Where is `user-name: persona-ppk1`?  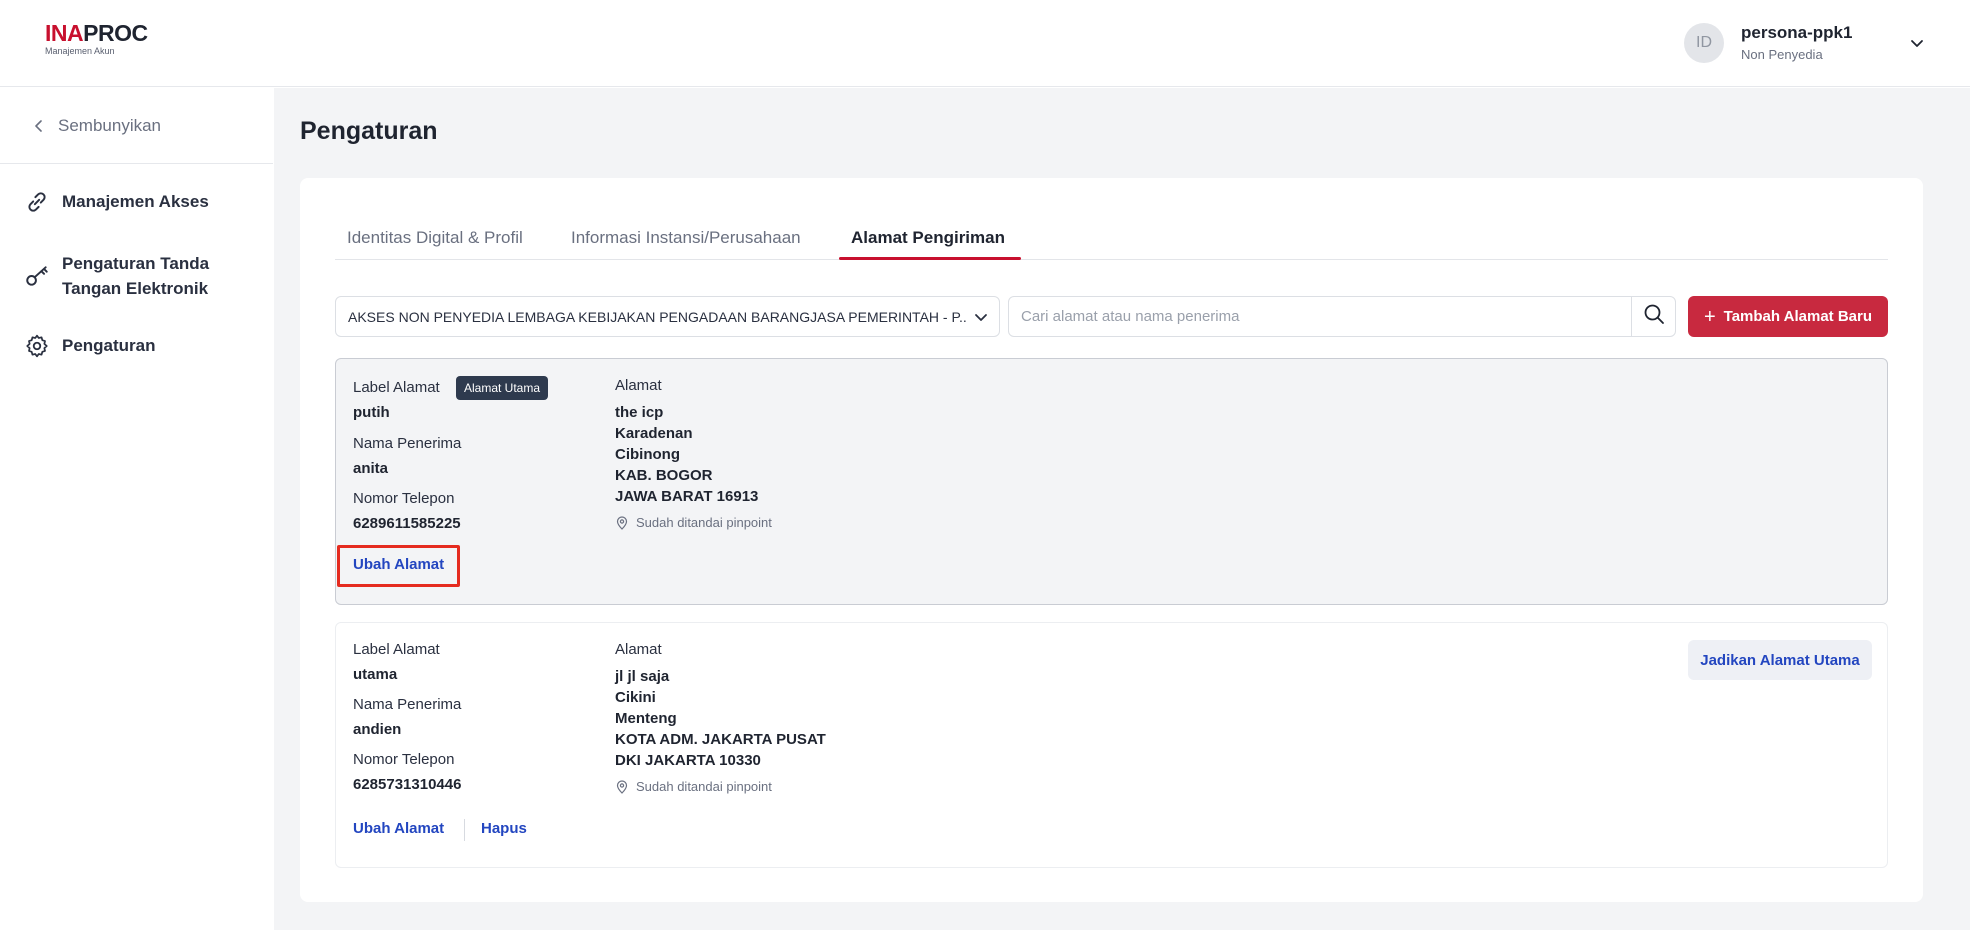 user-name: persona-ppk1 is located at coordinates (1797, 32).